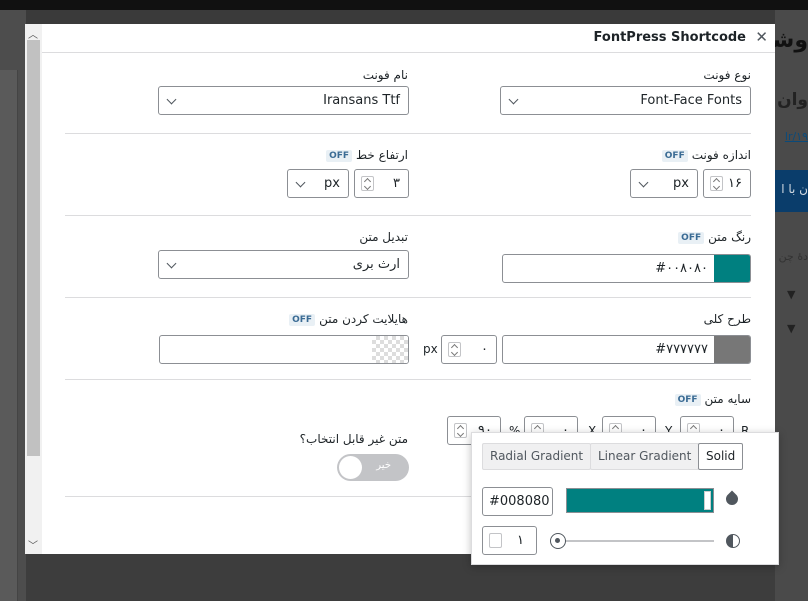  I want to click on font-size-value: ۱۶, so click(735, 183).